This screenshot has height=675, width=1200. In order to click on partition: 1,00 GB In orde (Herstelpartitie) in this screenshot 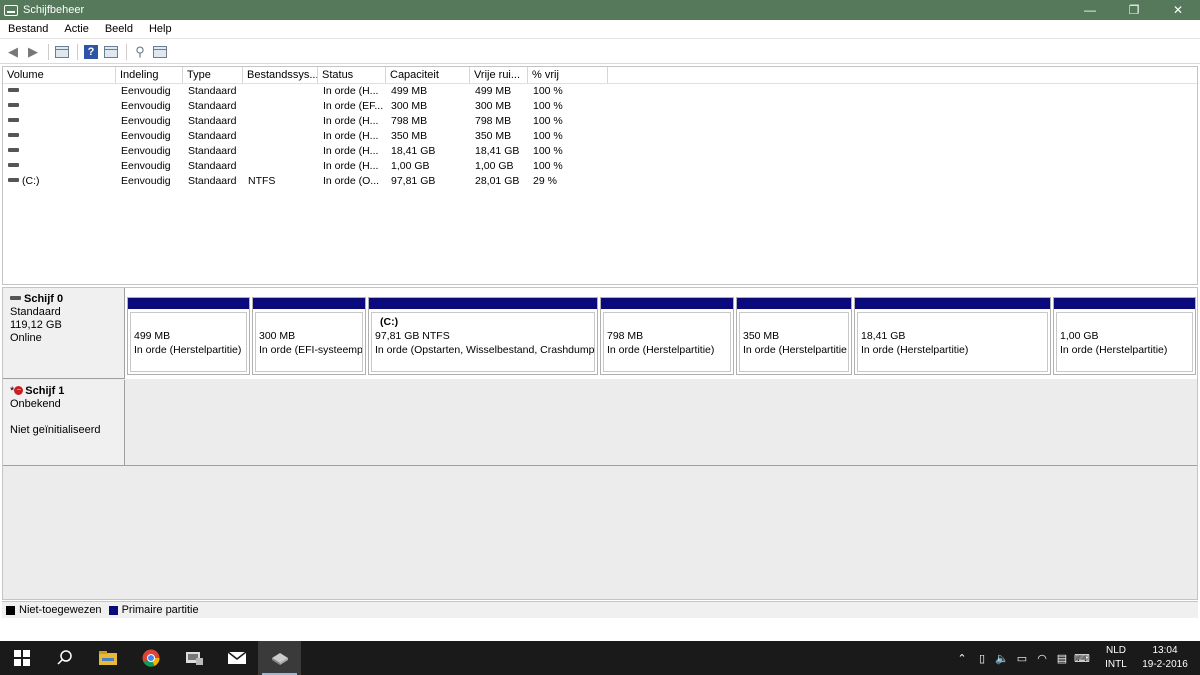, I will do `click(1124, 336)`.